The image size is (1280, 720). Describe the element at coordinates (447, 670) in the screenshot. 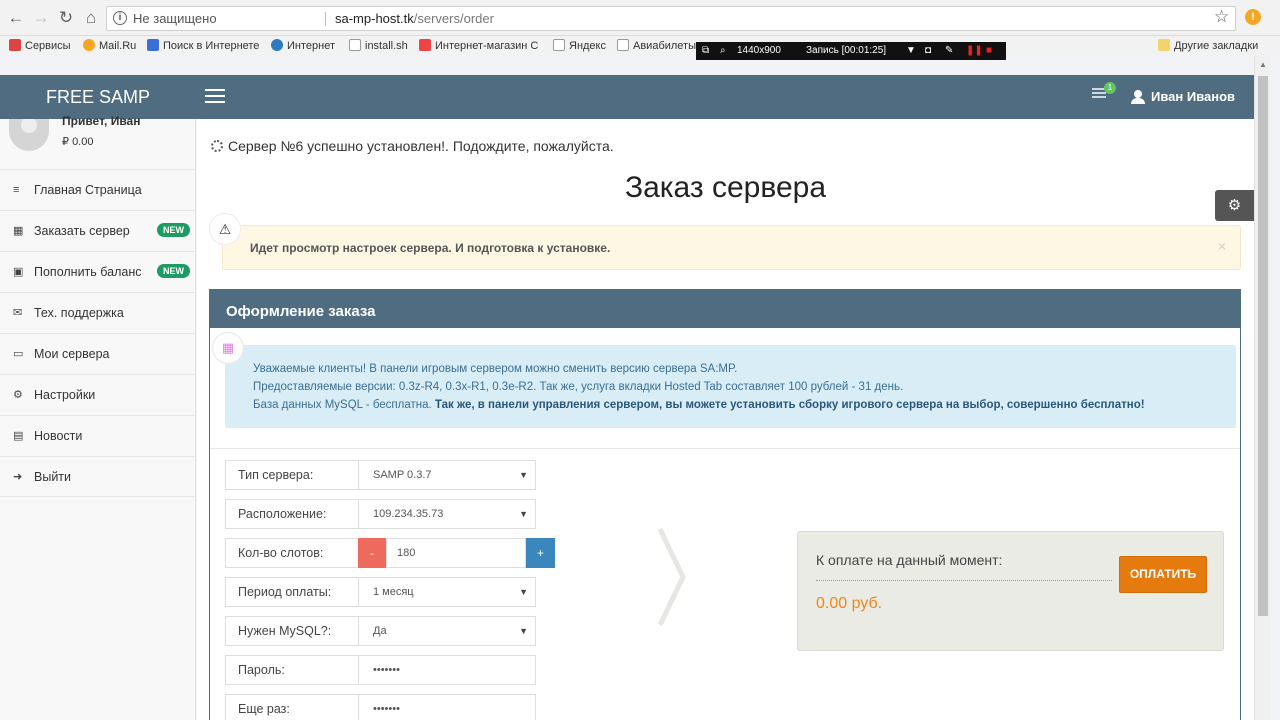

I see `password-input: •••••••` at that location.